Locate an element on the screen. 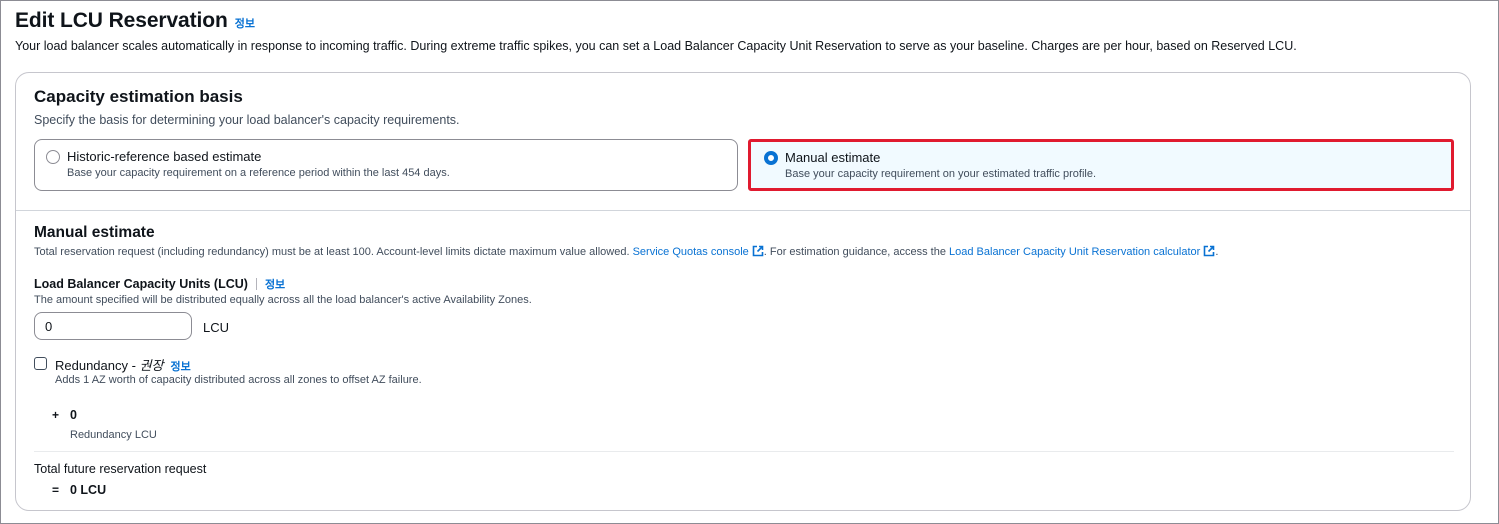 The height and width of the screenshot is (524, 1499). label-separator is located at coordinates (256, 284).